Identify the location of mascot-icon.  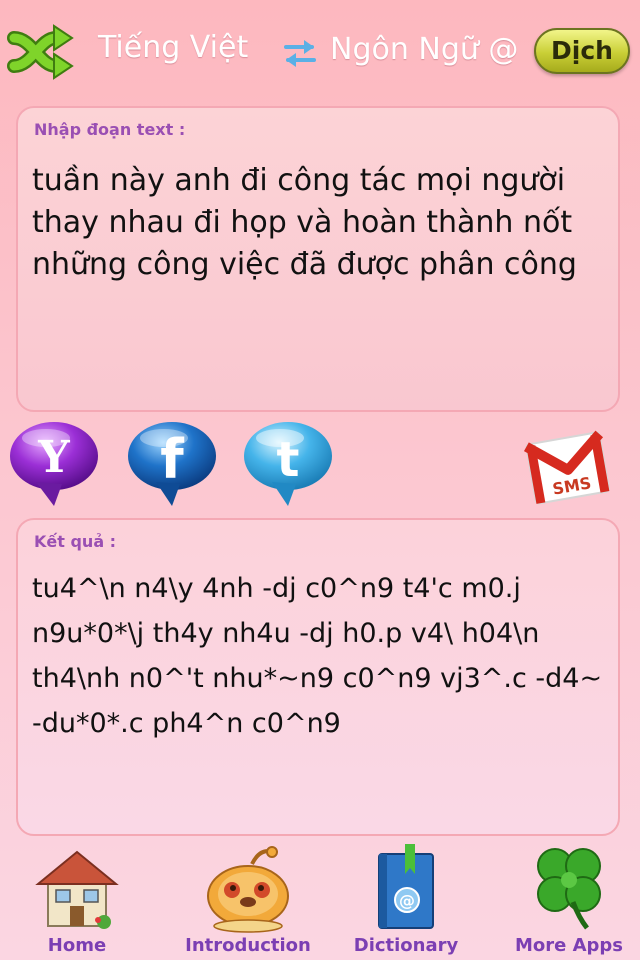
(248, 889).